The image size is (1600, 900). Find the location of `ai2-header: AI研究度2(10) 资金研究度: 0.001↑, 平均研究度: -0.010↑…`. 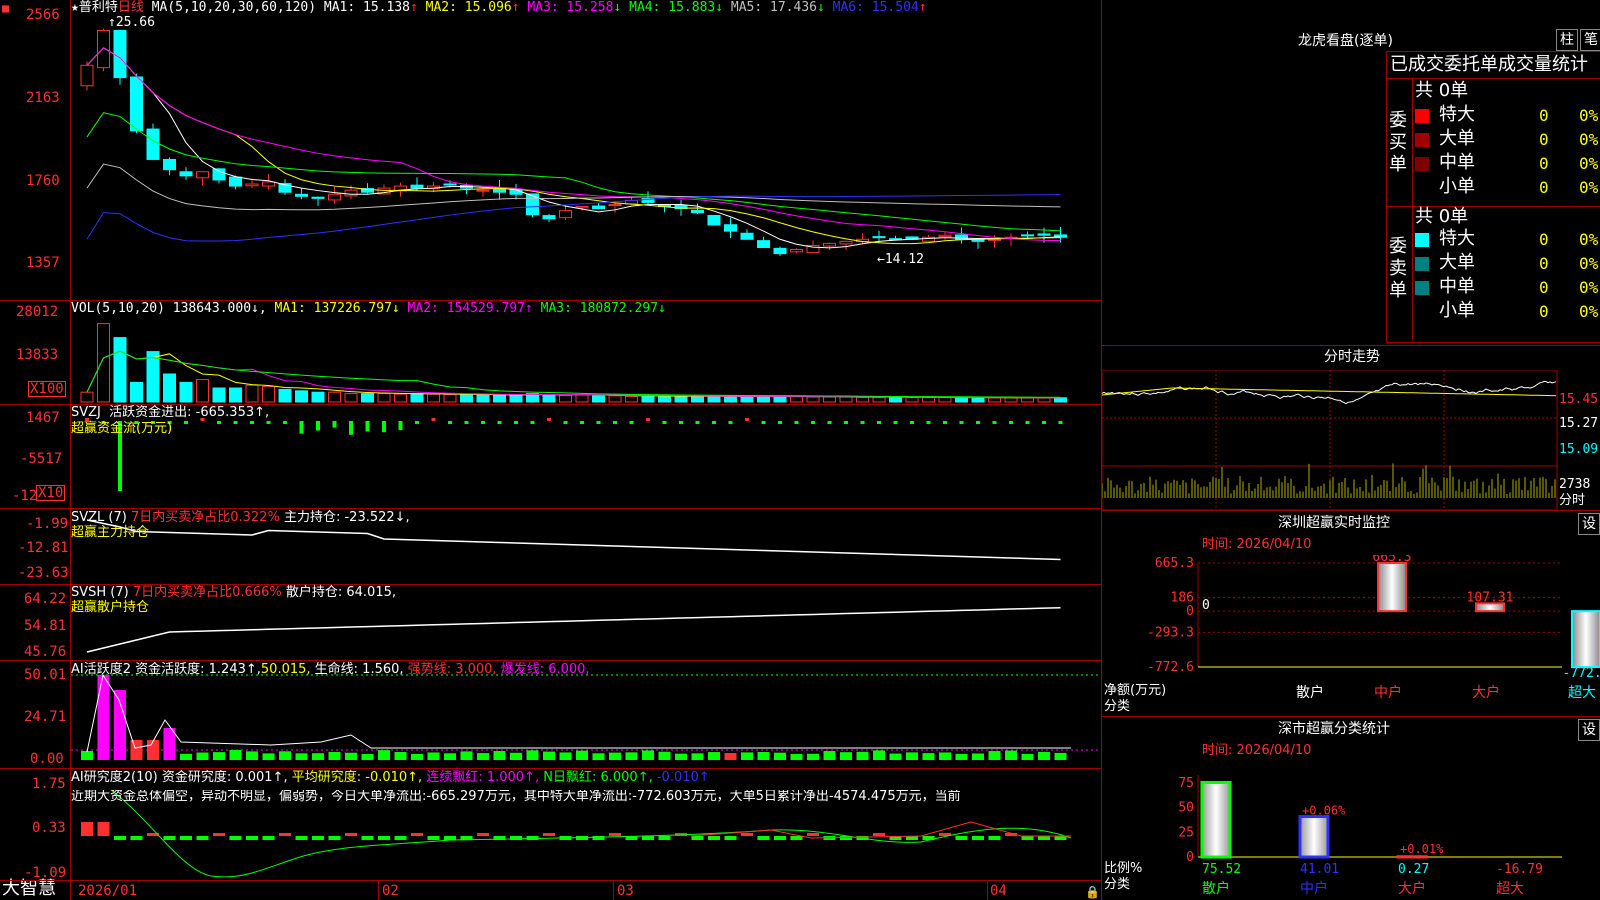

ai2-header: AI研究度2(10) 资金研究度: 0.001↑, 平均研究度: -0.010↑… is located at coordinates (390, 777).